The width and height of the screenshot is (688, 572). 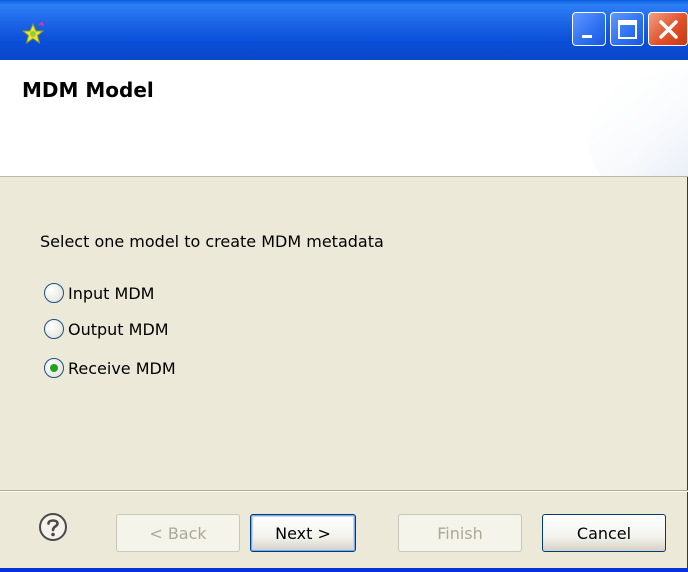 I want to click on window-border, so click(x=344, y=570).